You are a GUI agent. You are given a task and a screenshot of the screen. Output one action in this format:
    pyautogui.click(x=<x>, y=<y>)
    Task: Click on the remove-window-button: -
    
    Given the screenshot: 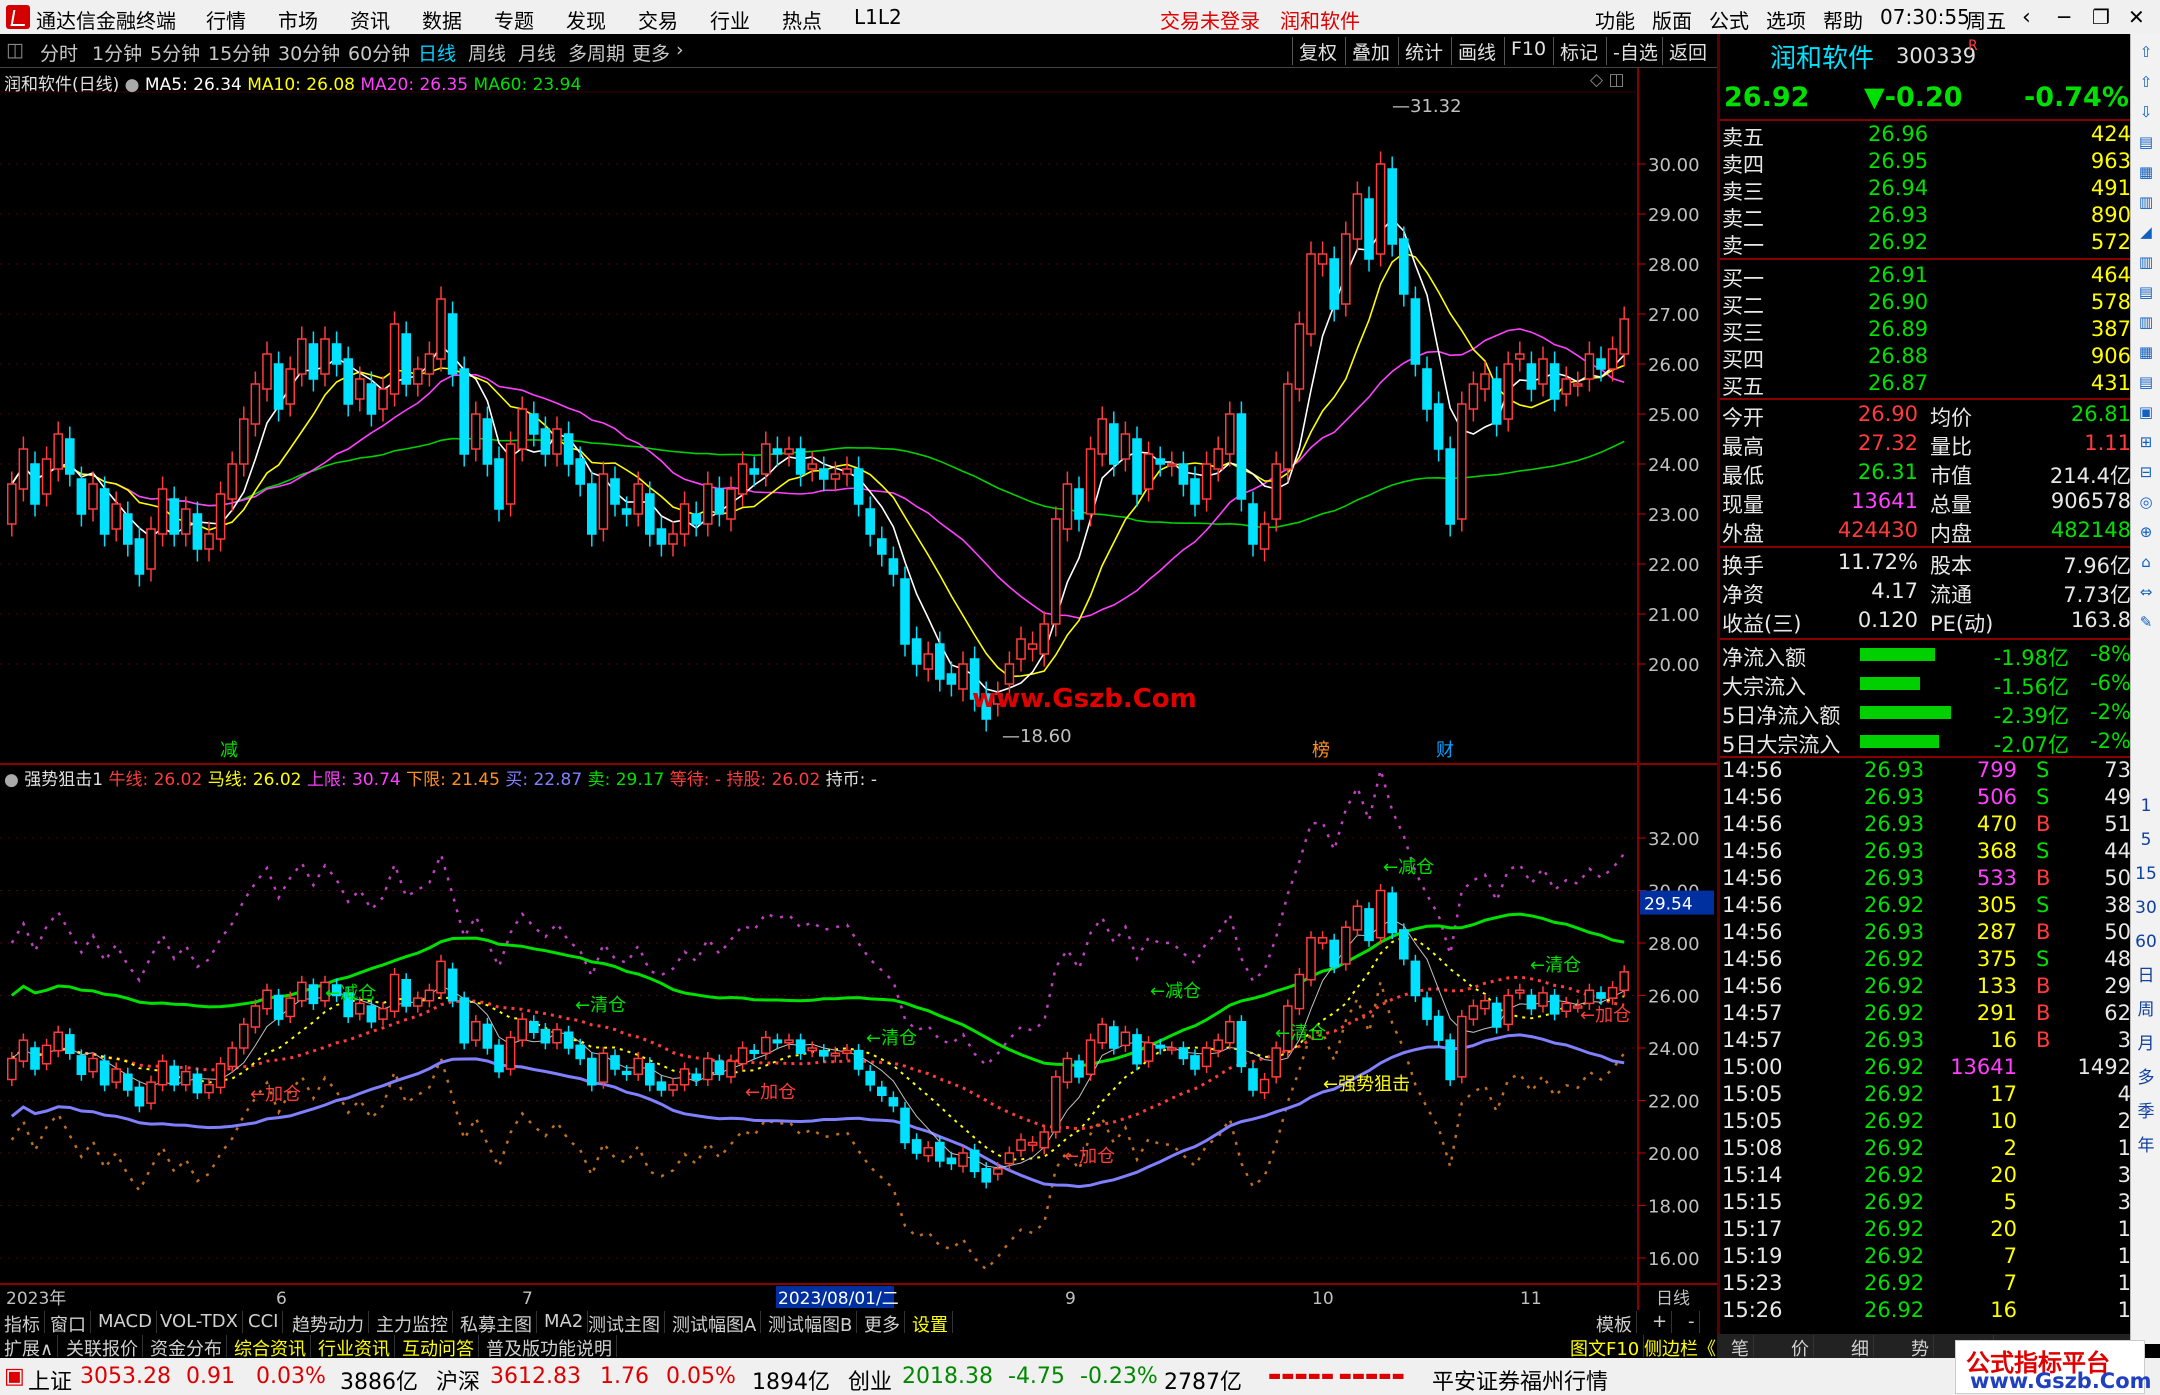 What is the action you would take?
    pyautogui.click(x=1692, y=1322)
    